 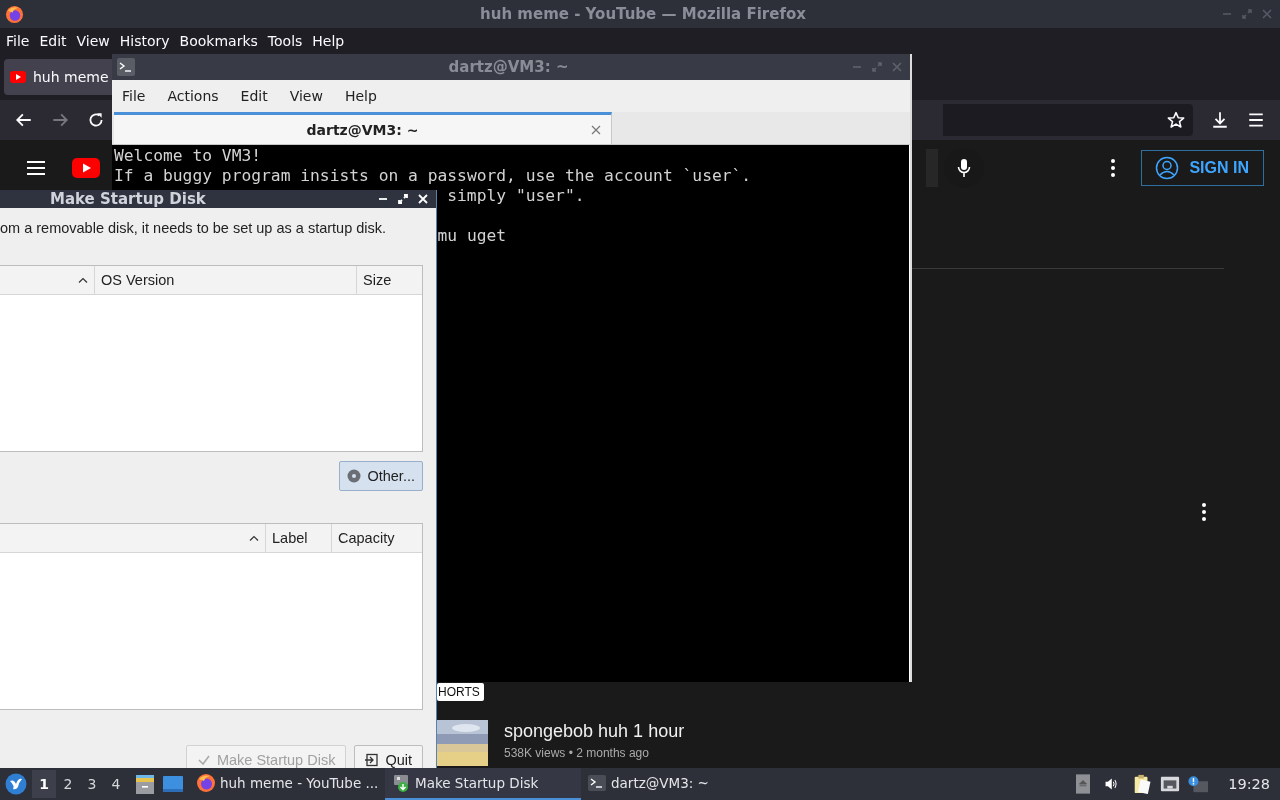 What do you see at coordinates (58, 77) in the screenshot?
I see `browser-tab: huh meme` at bounding box center [58, 77].